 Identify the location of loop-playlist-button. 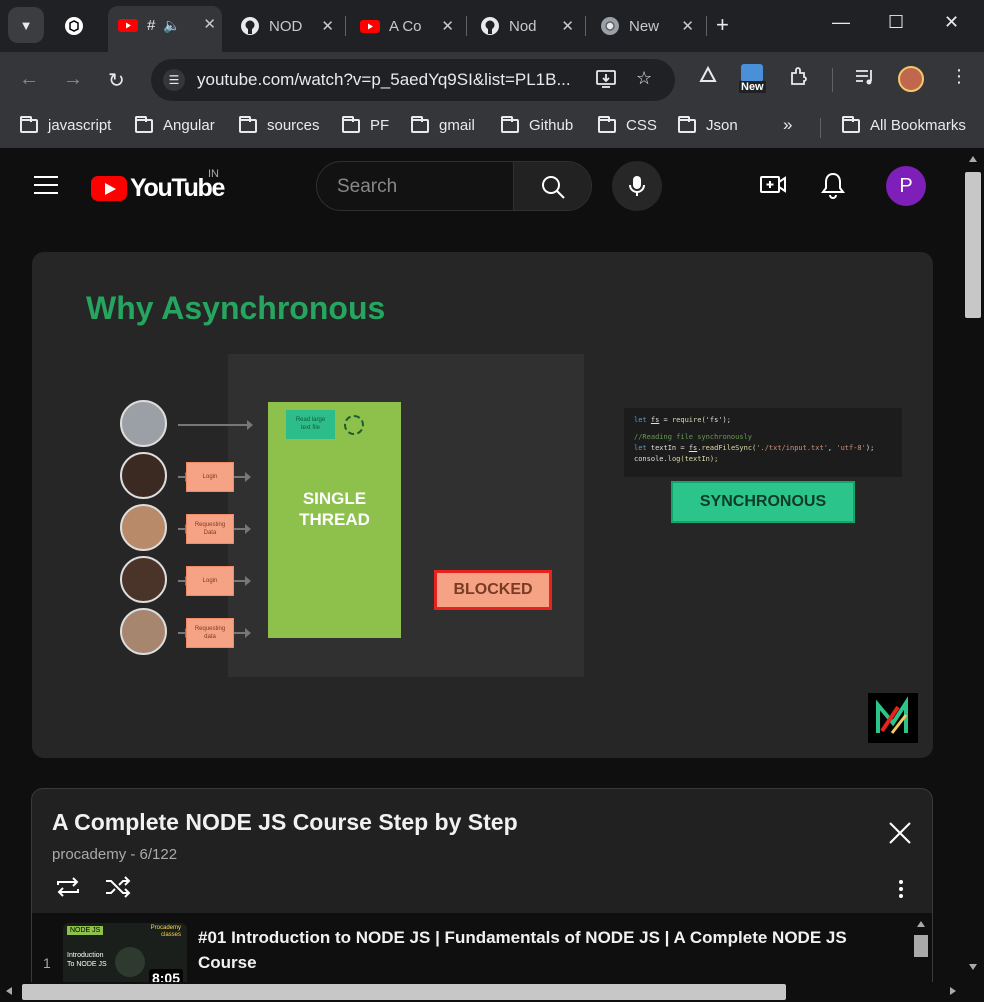
(68, 889).